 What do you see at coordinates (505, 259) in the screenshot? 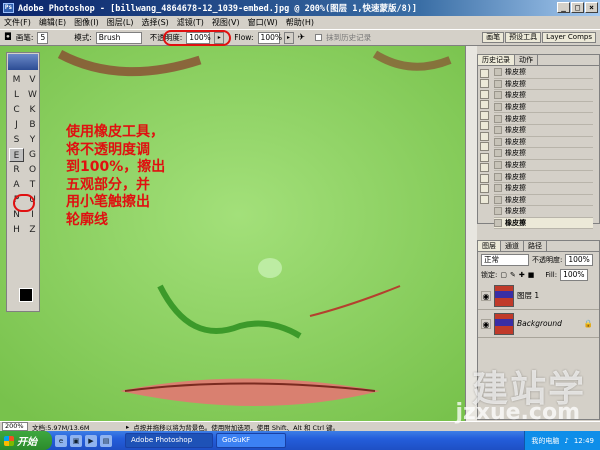
I see `blend-mode-select: 正常` at bounding box center [505, 259].